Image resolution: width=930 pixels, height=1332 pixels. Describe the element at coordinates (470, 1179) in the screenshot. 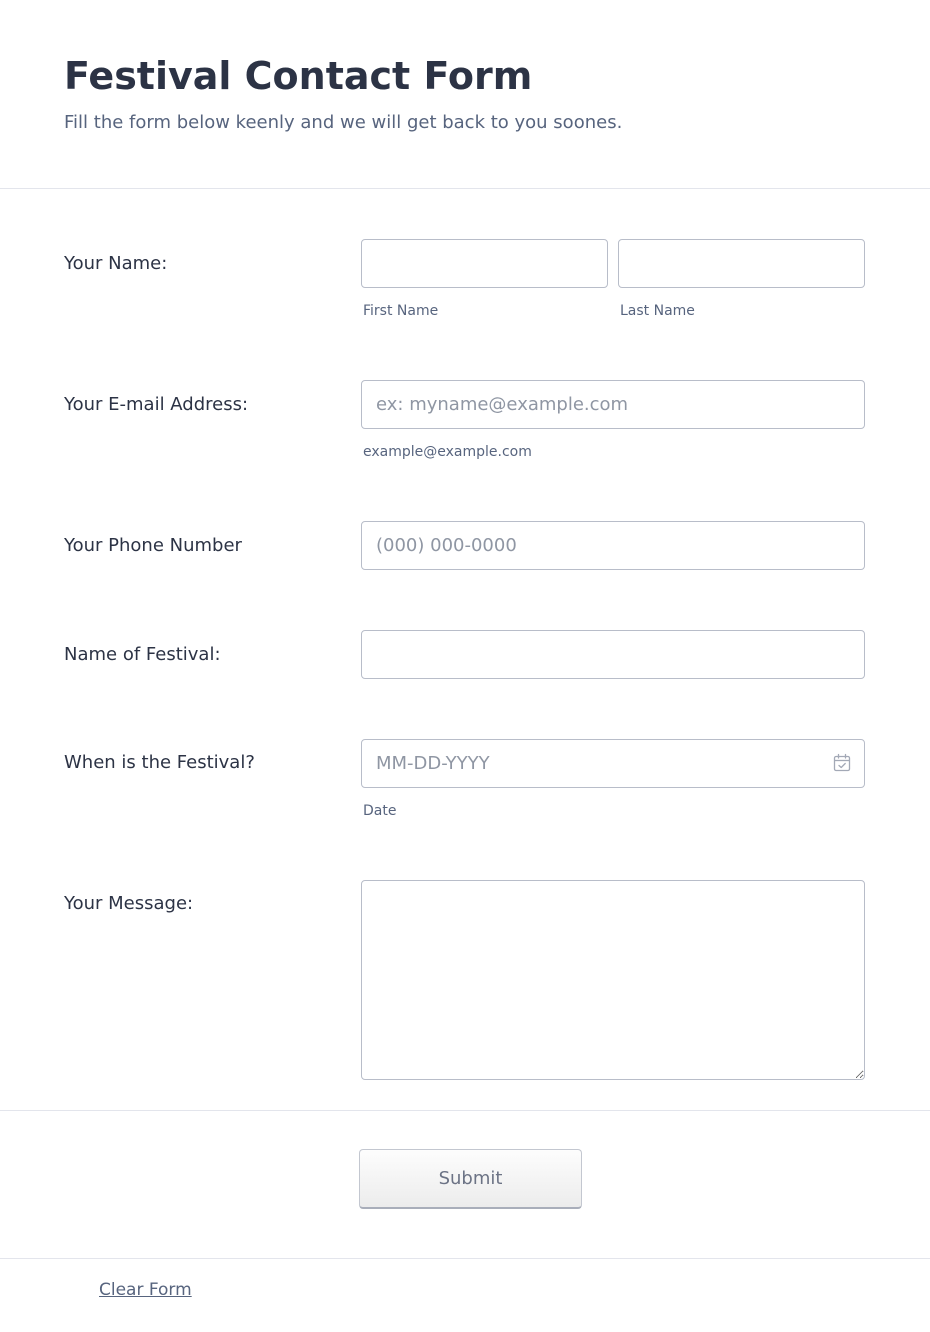

I see `submit-button: Submit` at that location.